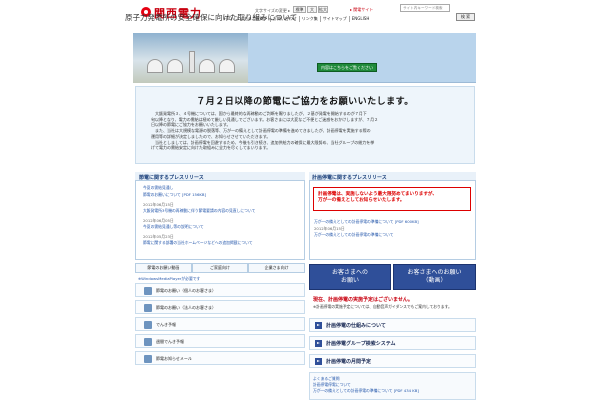 This screenshot has width=610, height=400. I want to click on link-outage-monthly-schedule: 計画停電の月間予定, so click(392, 361).